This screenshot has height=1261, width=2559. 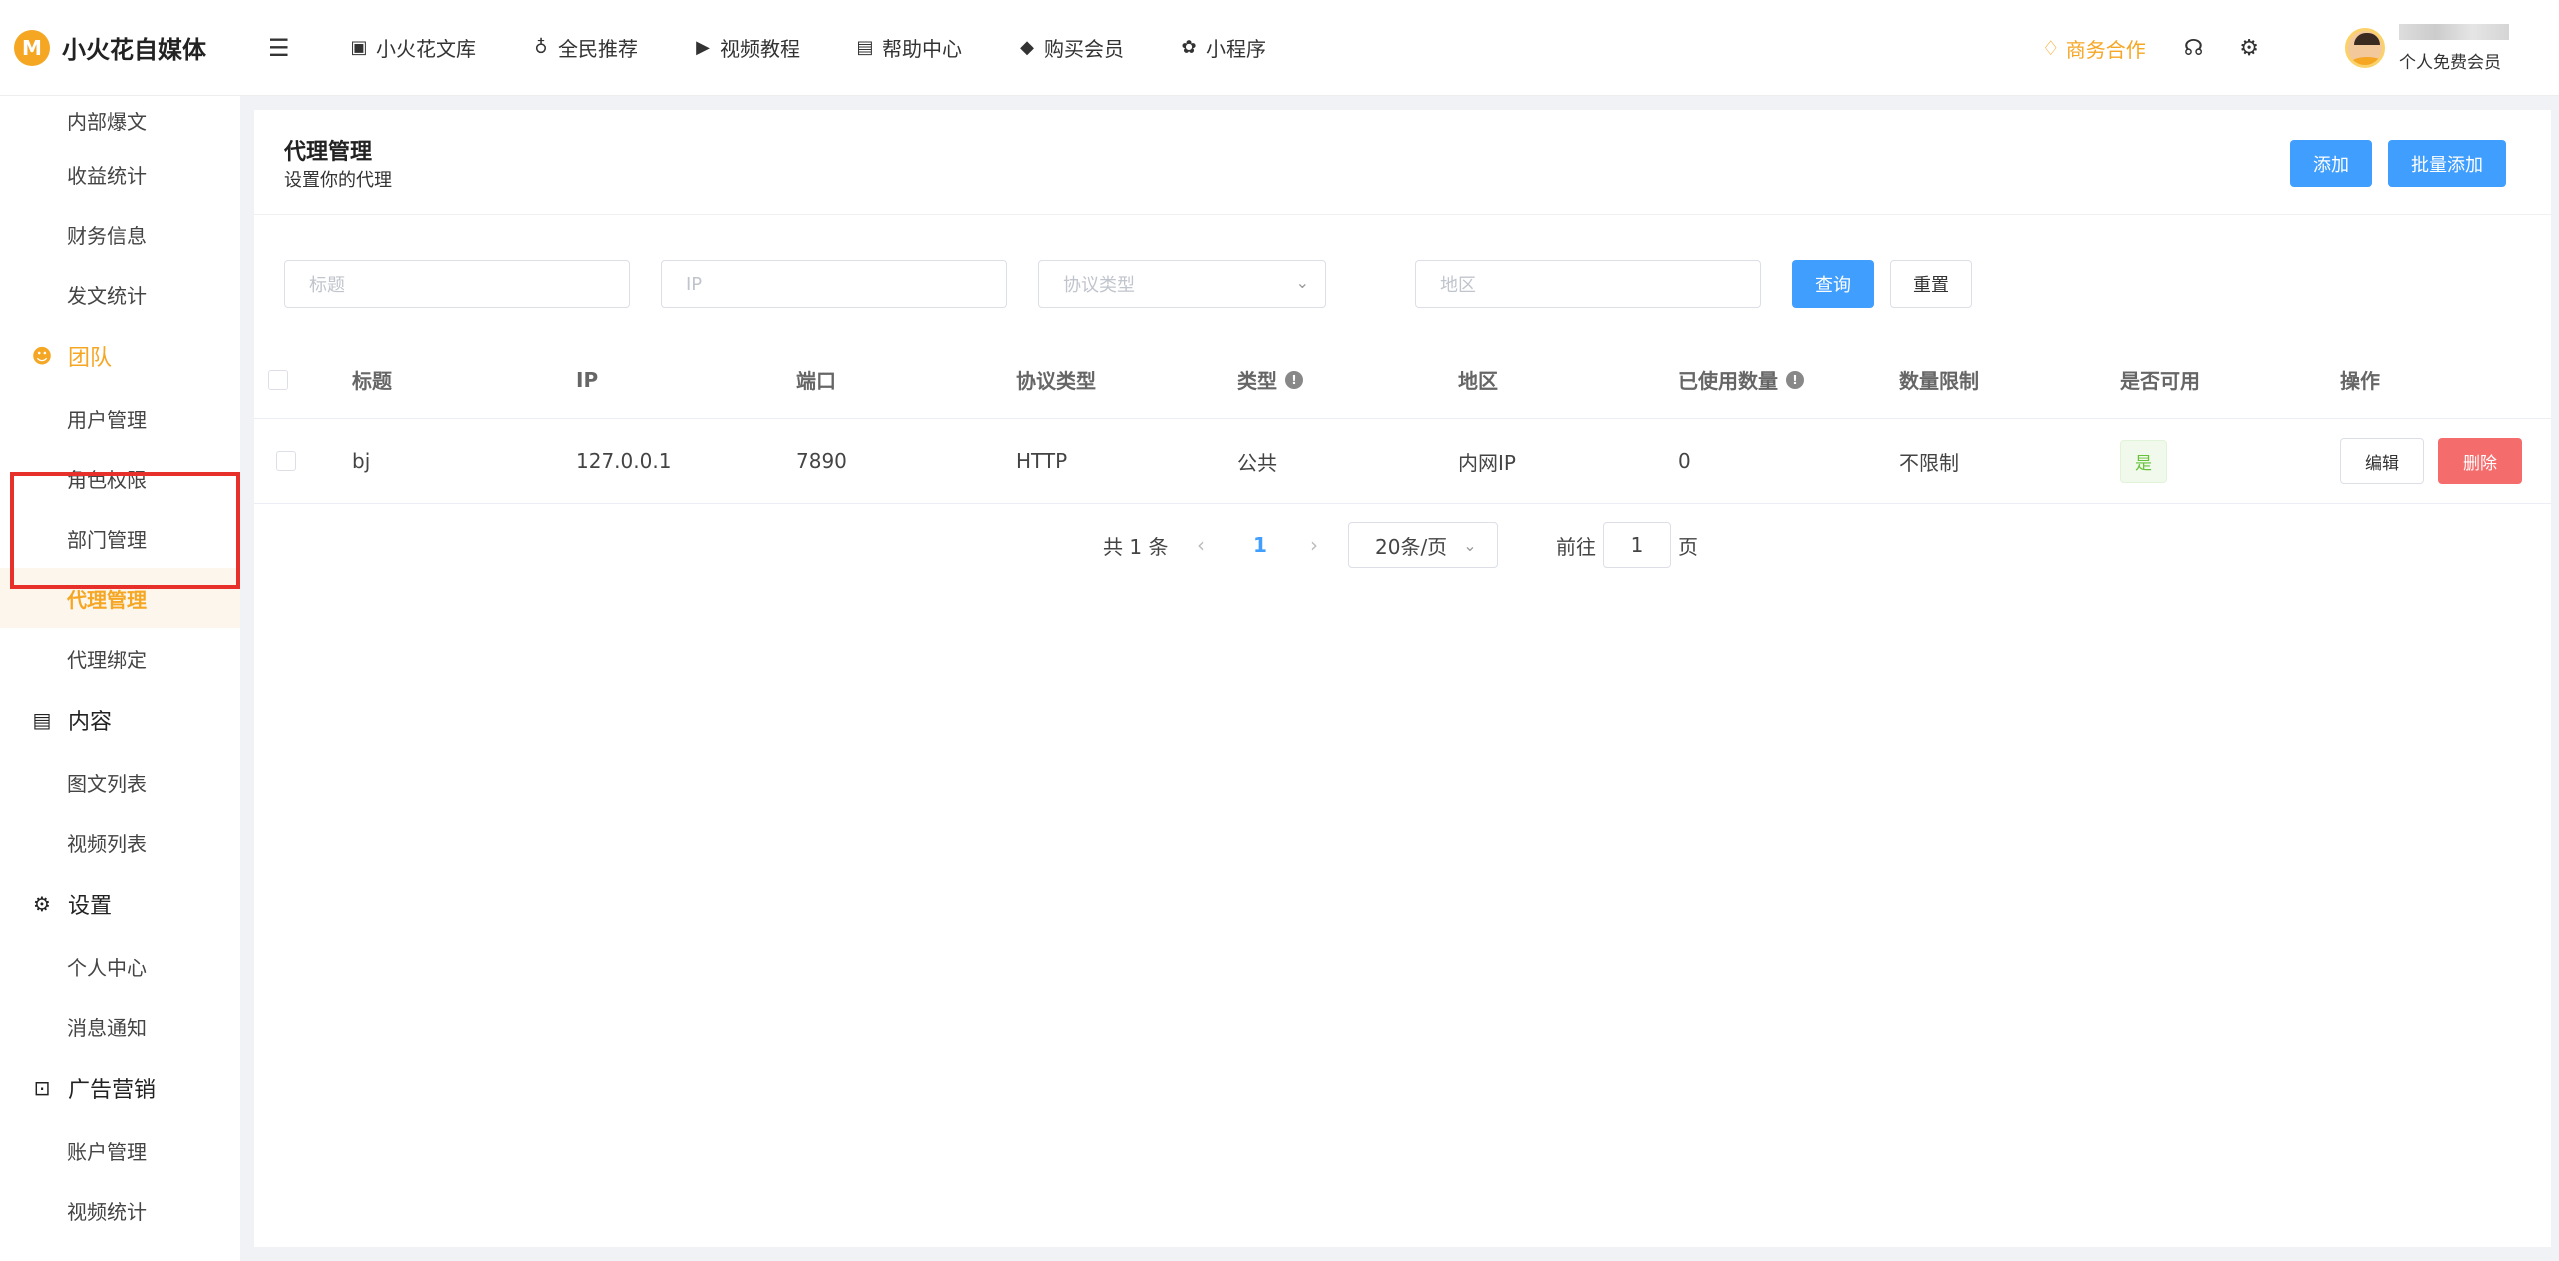 I want to click on sidebar-item-user-management: 用户管理, so click(x=120, y=418).